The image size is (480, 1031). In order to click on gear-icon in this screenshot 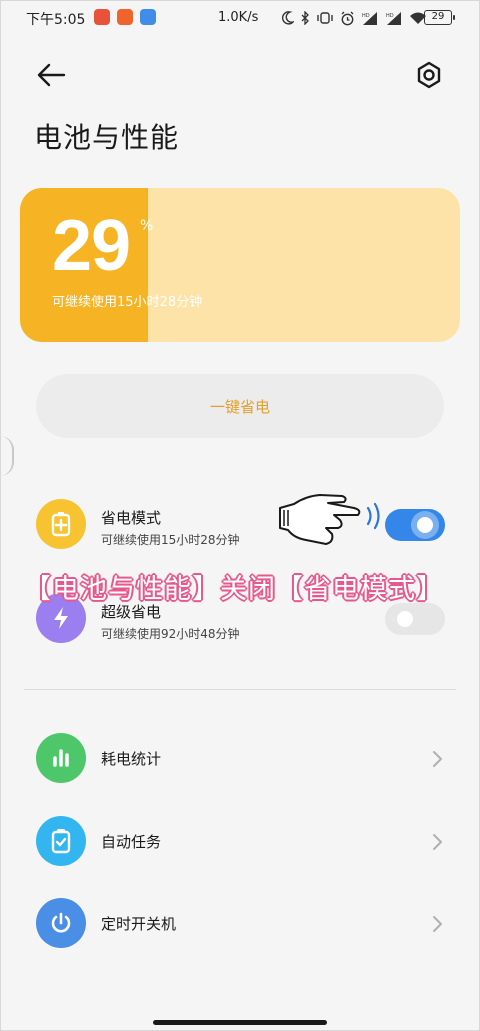, I will do `click(429, 75)`.